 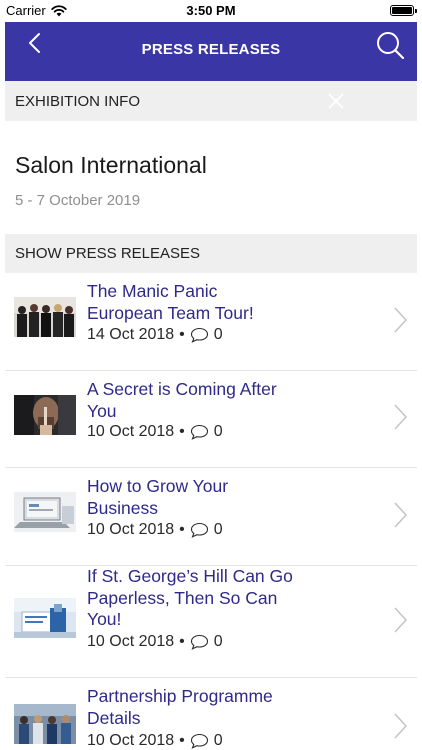 I want to click on status-bar: Carrier 3:50 PM, so click(x=211, y=11).